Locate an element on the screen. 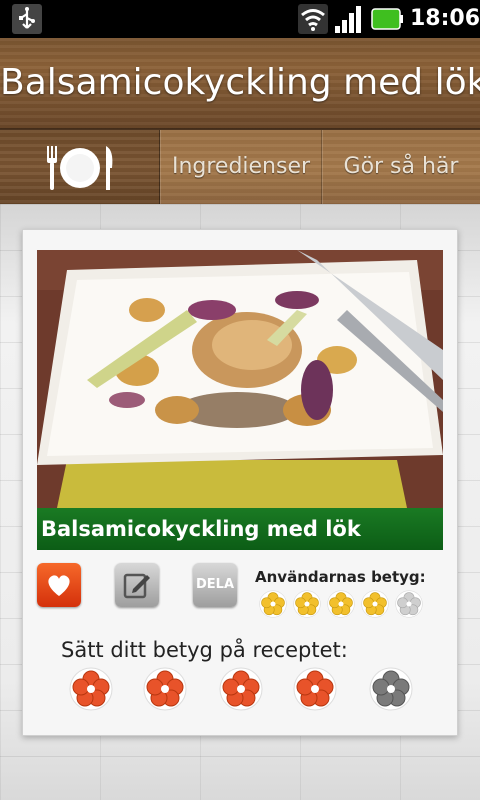  pencil-note-icon is located at coordinates (136, 586).